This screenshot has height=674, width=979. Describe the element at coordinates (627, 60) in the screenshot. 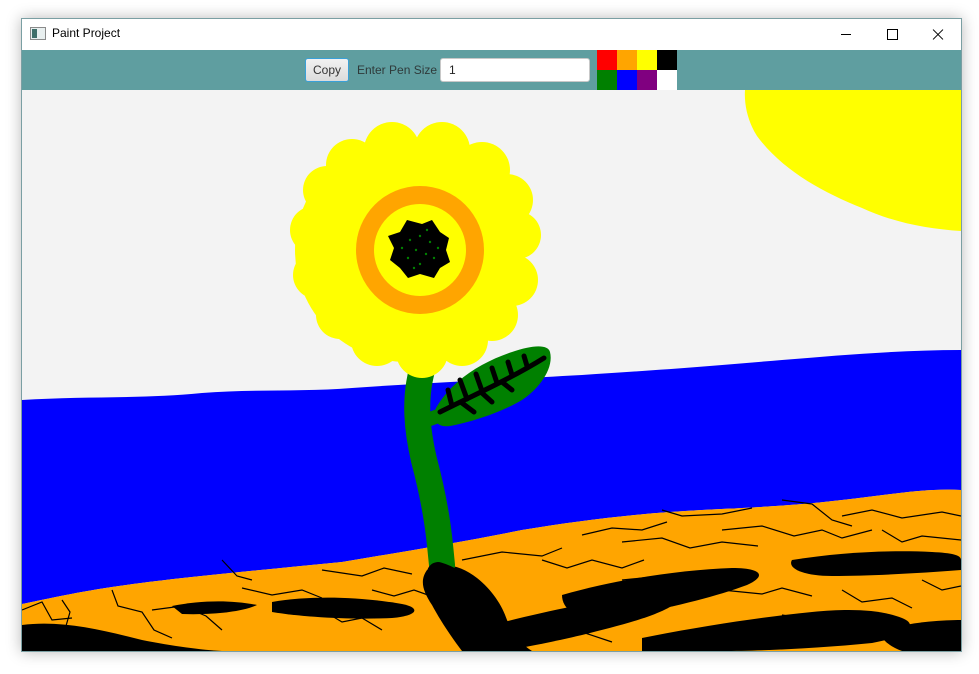

I see `color-swatch-orange` at that location.